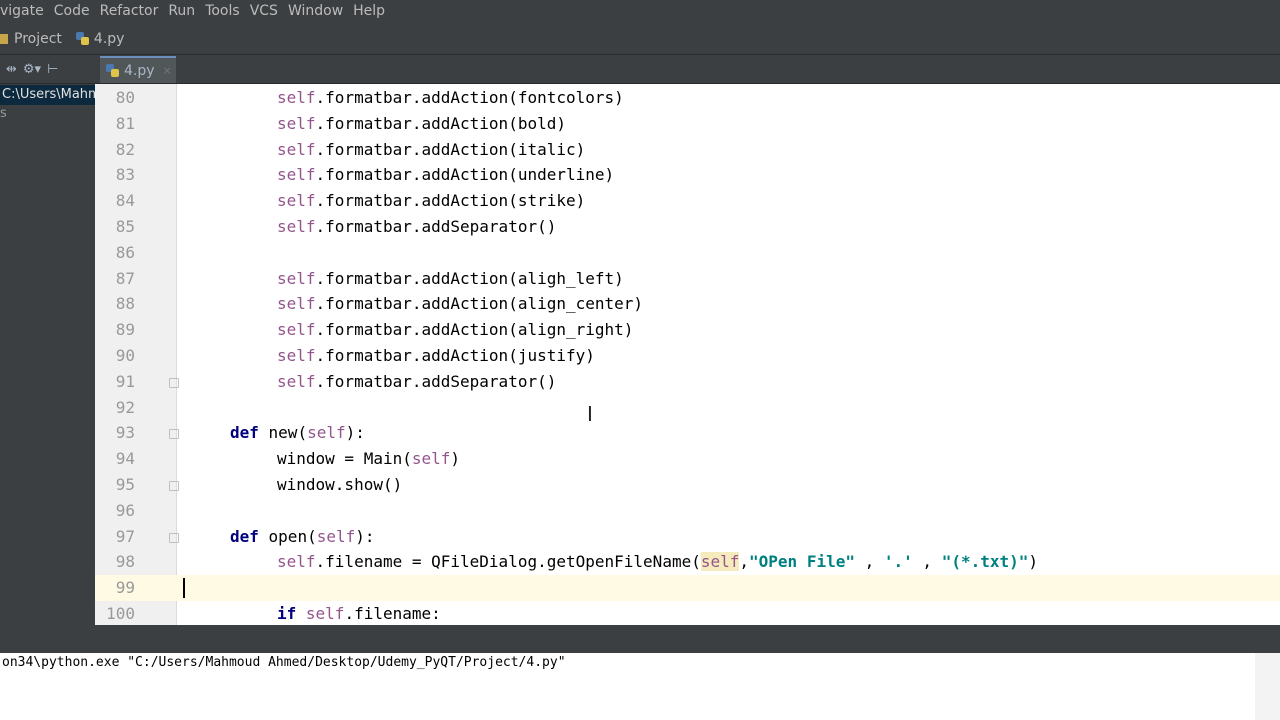 The image size is (1280, 720). I want to click on code-line: 93 def new(self):, so click(687, 433).